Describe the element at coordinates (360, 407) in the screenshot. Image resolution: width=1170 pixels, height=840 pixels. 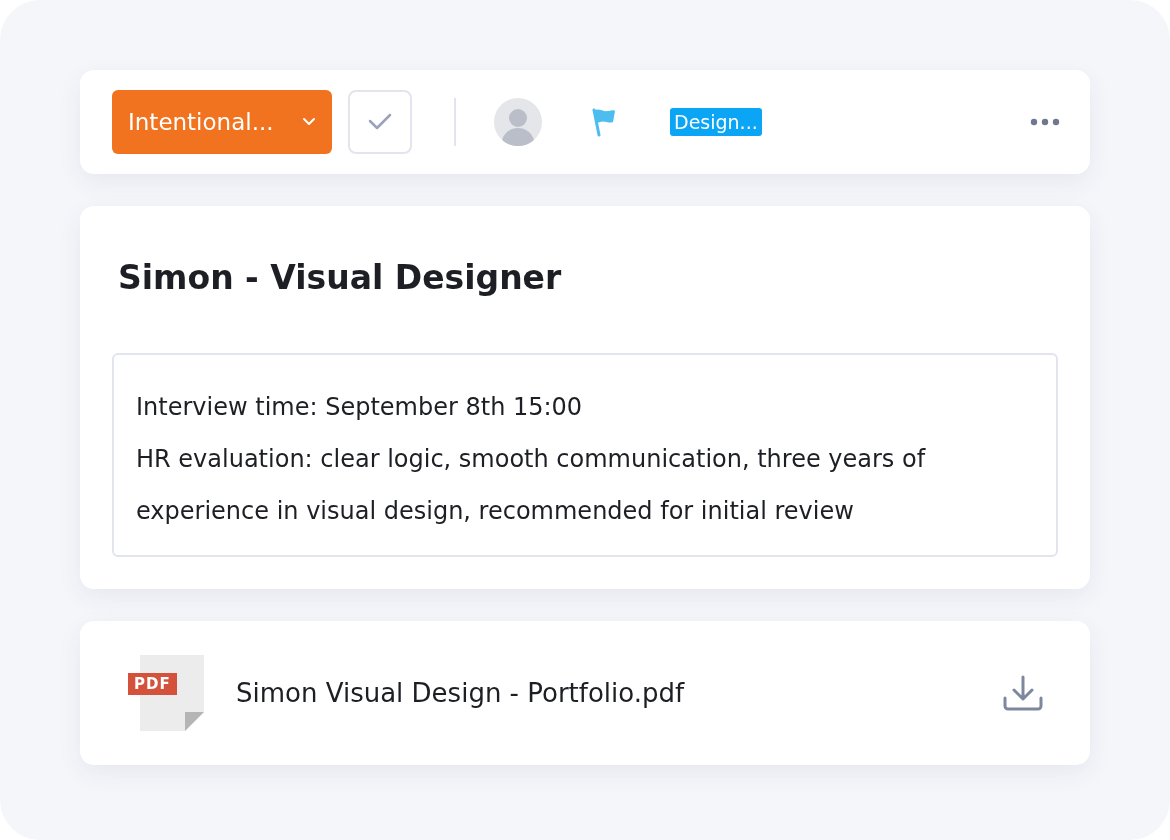
I see `note-text: Interview time: September 8th 15:00` at that location.